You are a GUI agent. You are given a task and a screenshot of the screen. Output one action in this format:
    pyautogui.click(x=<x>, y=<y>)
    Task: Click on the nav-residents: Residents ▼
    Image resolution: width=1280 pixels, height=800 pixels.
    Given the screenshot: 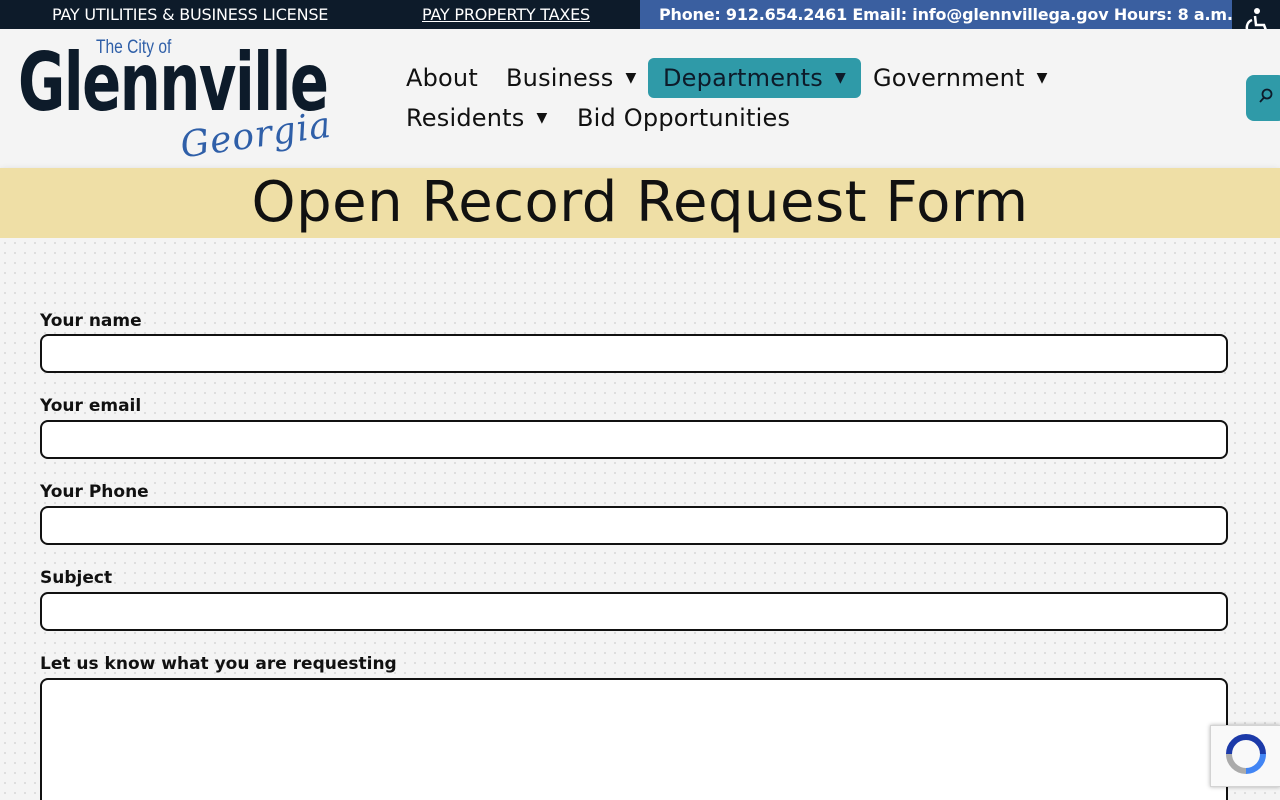 What is the action you would take?
    pyautogui.click(x=476, y=118)
    